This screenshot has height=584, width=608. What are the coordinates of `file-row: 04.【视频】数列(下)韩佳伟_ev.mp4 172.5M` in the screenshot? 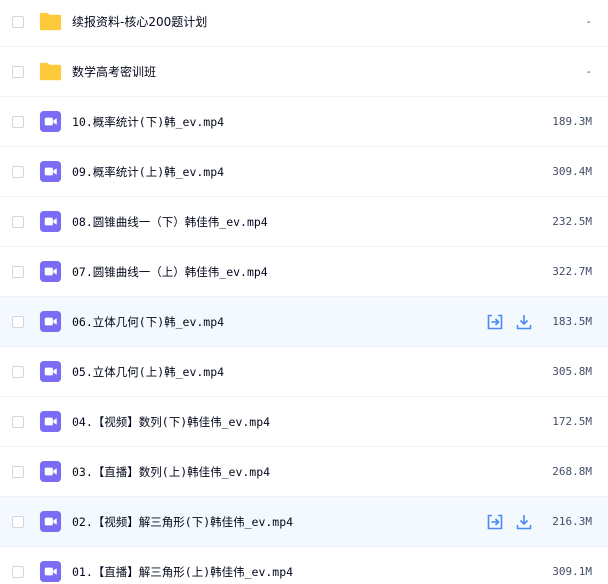 It's located at (304, 422).